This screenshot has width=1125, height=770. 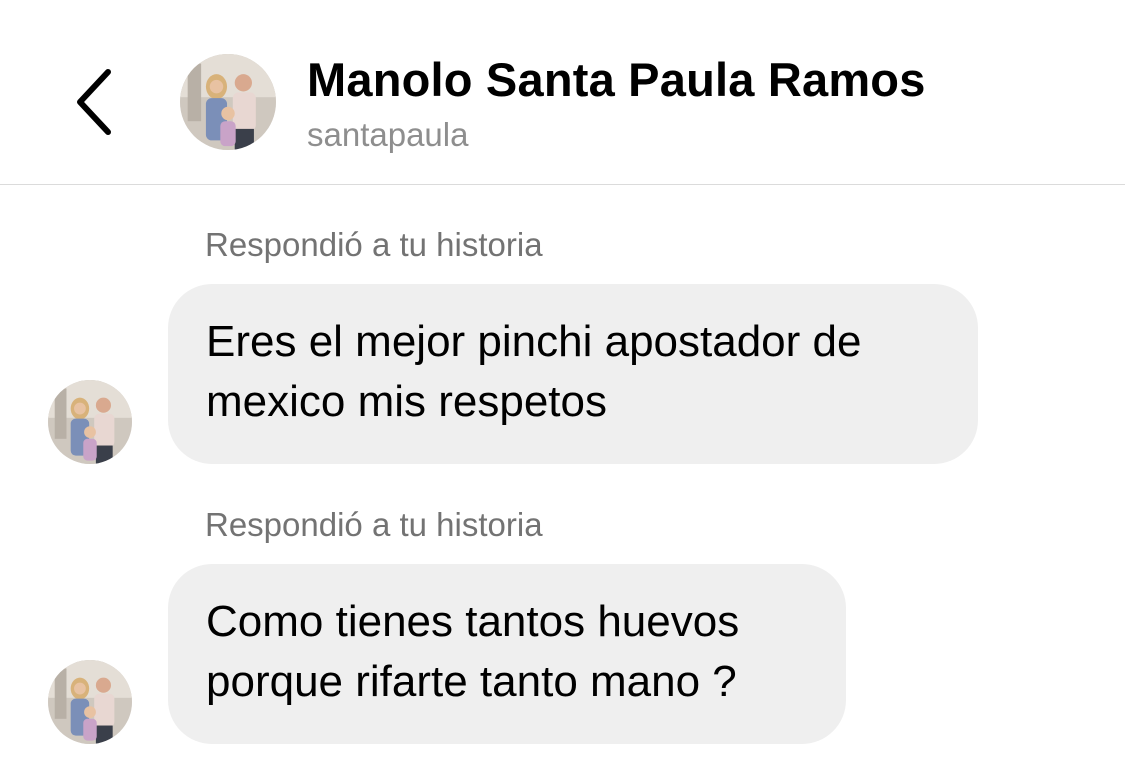 I want to click on message-text-line: Como tienes tantos huevos, so click(x=473, y=621).